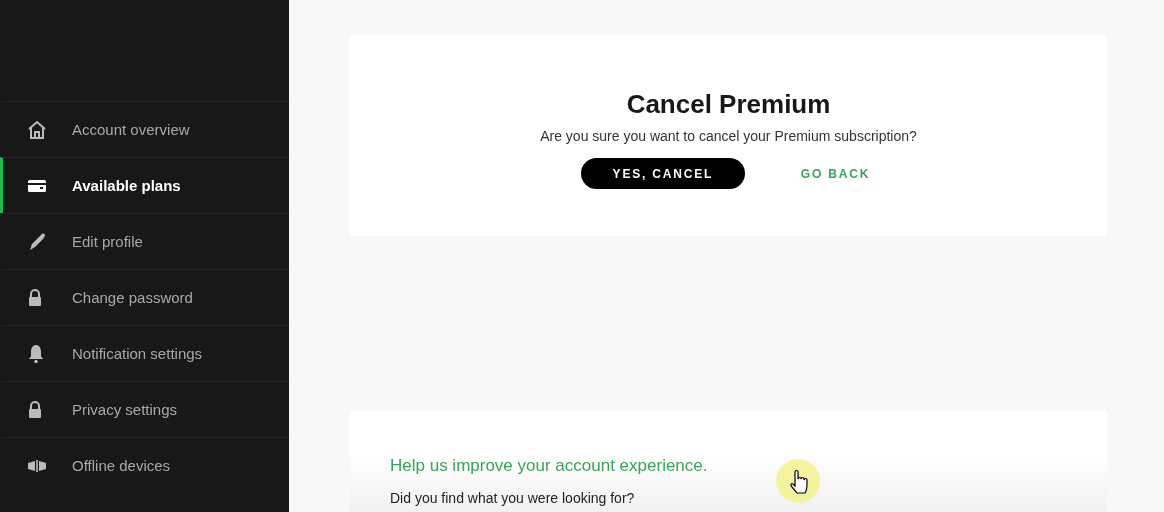  Describe the element at coordinates (144, 241) in the screenshot. I see `sidebar-item: Edit profile` at that location.